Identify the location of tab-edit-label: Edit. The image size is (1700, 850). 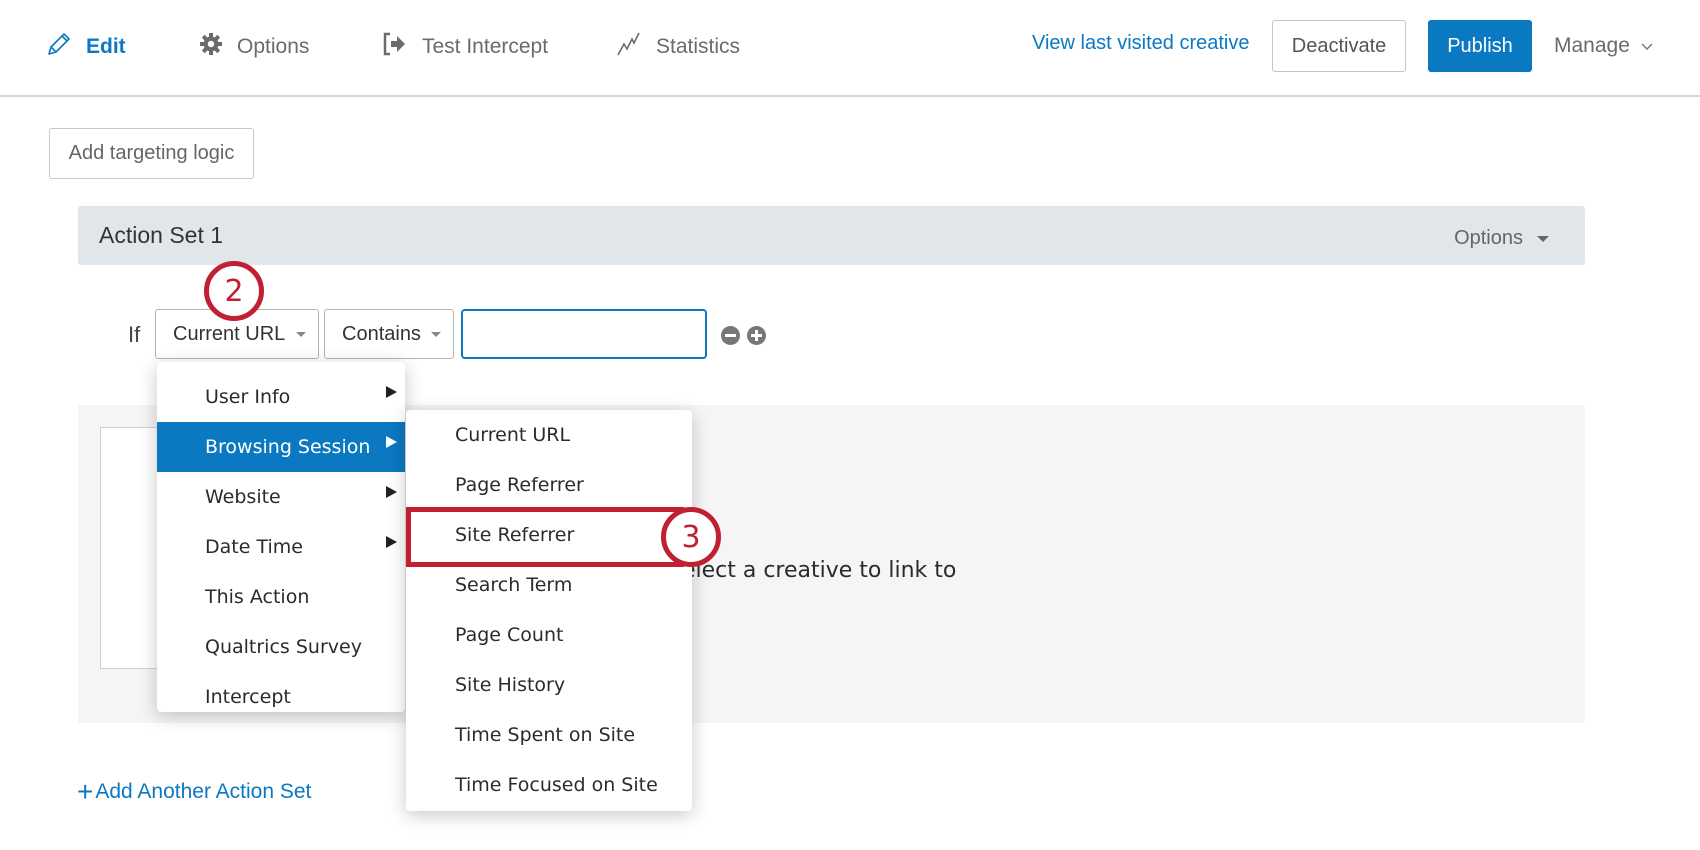
(106, 46).